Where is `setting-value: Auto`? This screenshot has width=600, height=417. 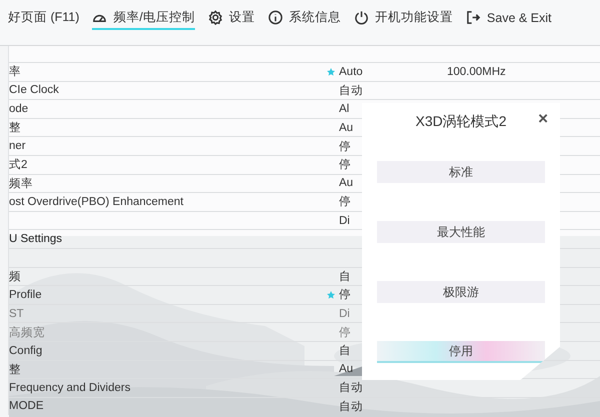
setting-value: Auto is located at coordinates (351, 72).